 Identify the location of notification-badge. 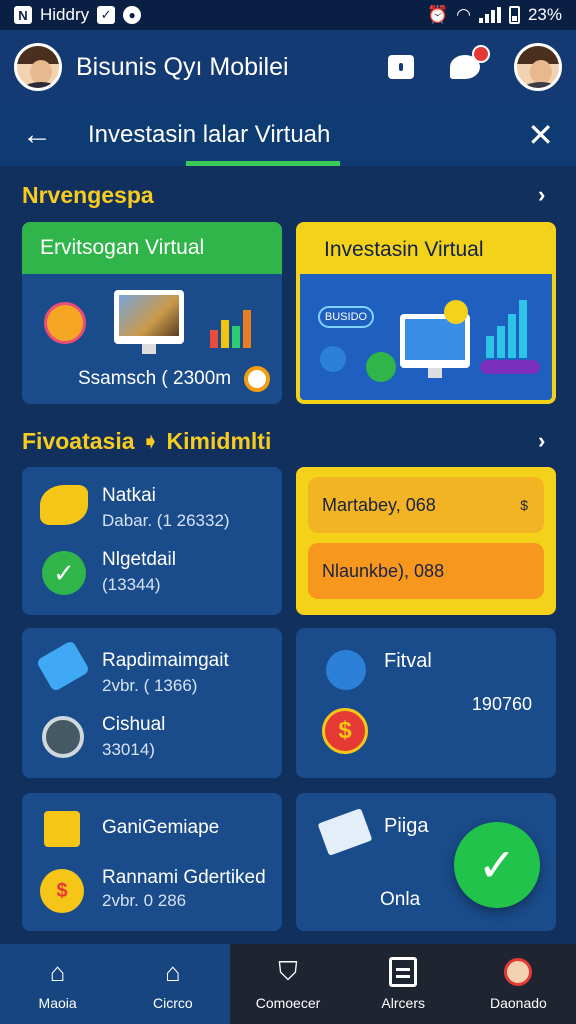
(481, 54).